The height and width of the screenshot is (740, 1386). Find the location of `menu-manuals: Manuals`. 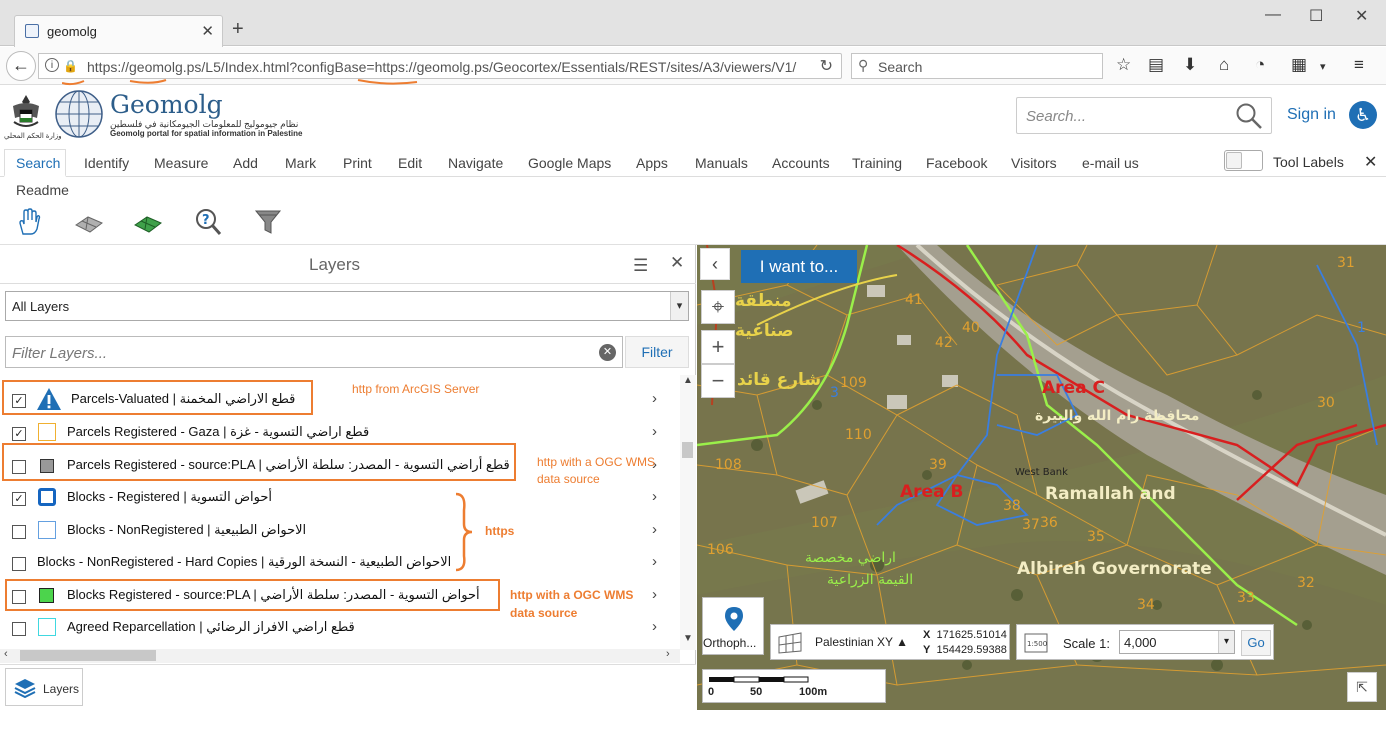

menu-manuals: Manuals is located at coordinates (721, 163).